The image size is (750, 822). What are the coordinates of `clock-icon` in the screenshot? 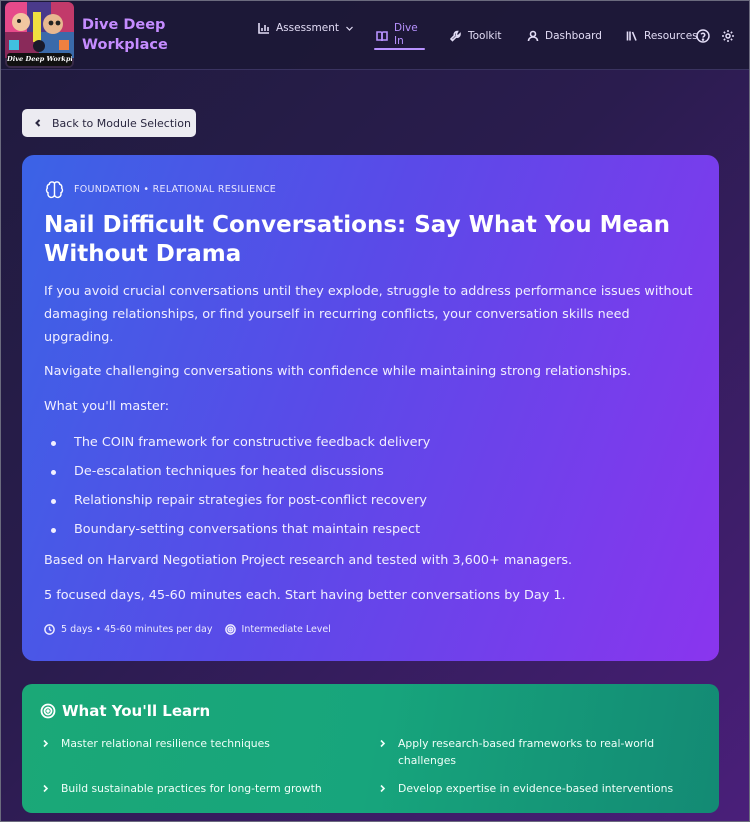 It's located at (49, 629).